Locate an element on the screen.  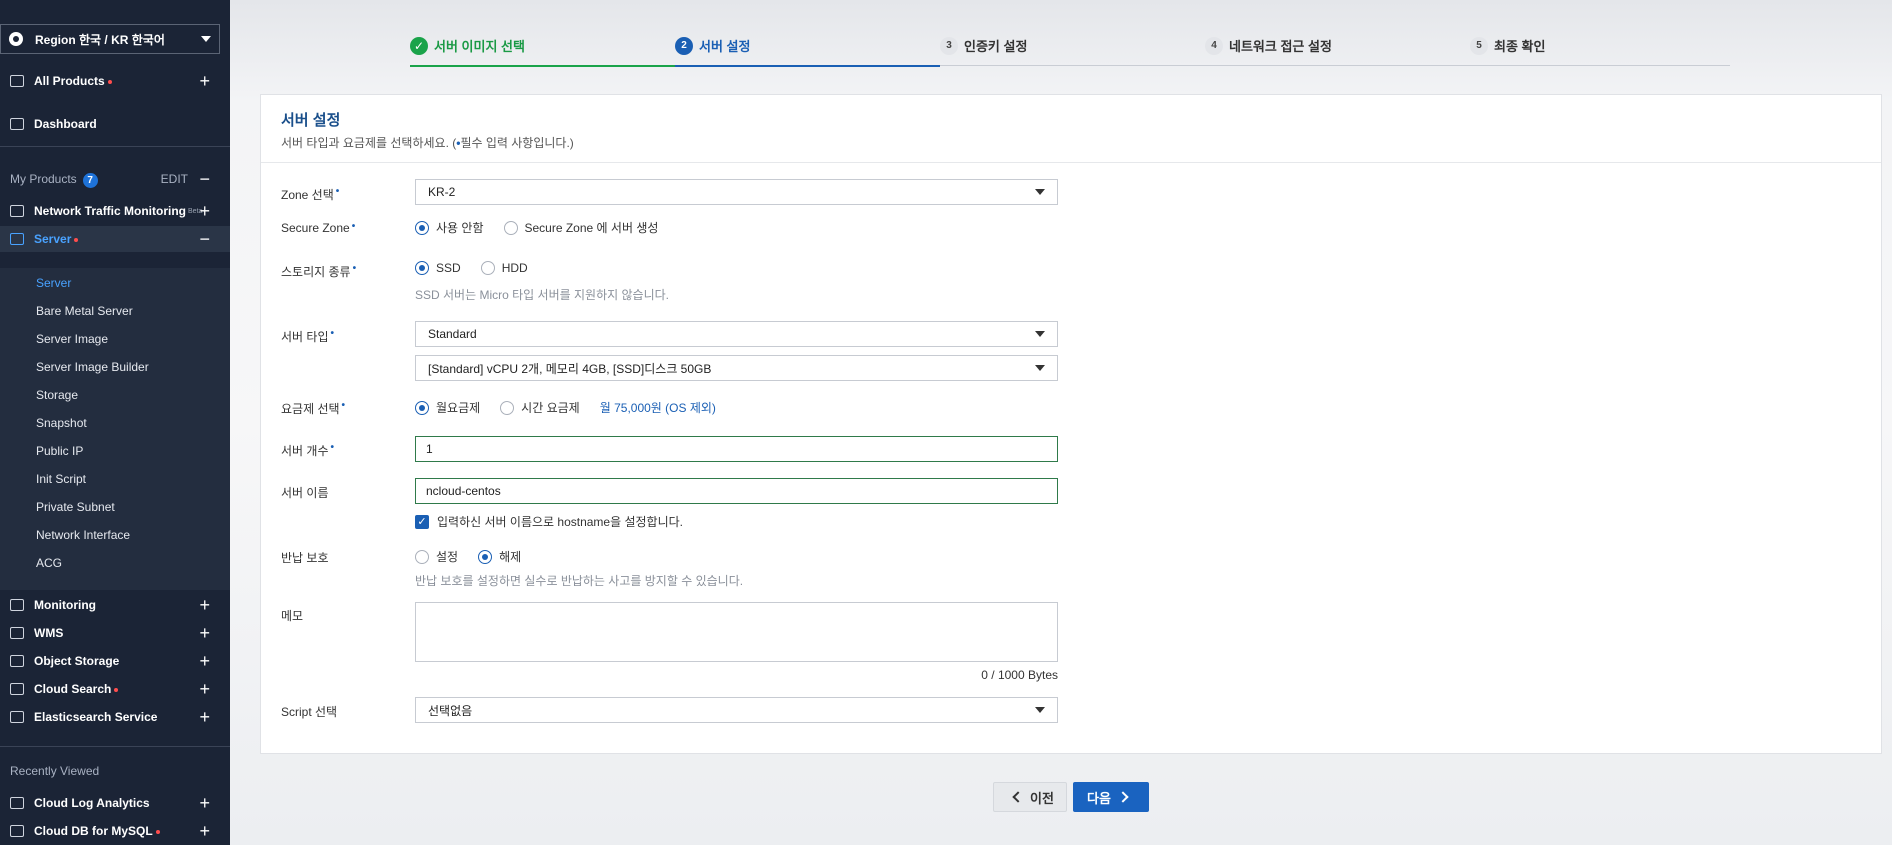
hostname-checkbox-row: ✓ 입력하신 서버 이름으로 hostname을 설정합니다. is located at coordinates (559, 521).